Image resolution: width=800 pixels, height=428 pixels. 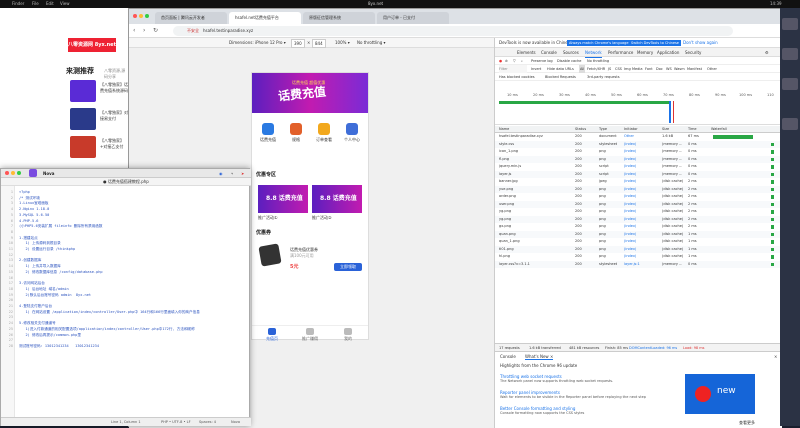 What do you see at coordinates (135, 16) in the screenshot?
I see `close-window-icon` at bounding box center [135, 16].